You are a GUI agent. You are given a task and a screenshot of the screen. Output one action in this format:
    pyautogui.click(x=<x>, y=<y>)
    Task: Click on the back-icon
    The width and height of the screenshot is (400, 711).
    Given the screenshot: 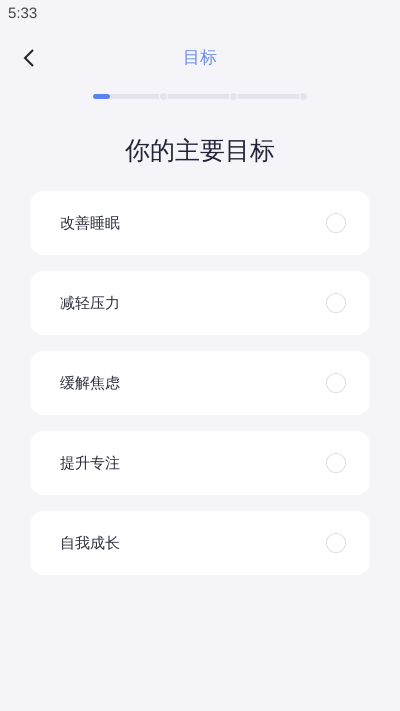 What is the action you would take?
    pyautogui.click(x=29, y=58)
    